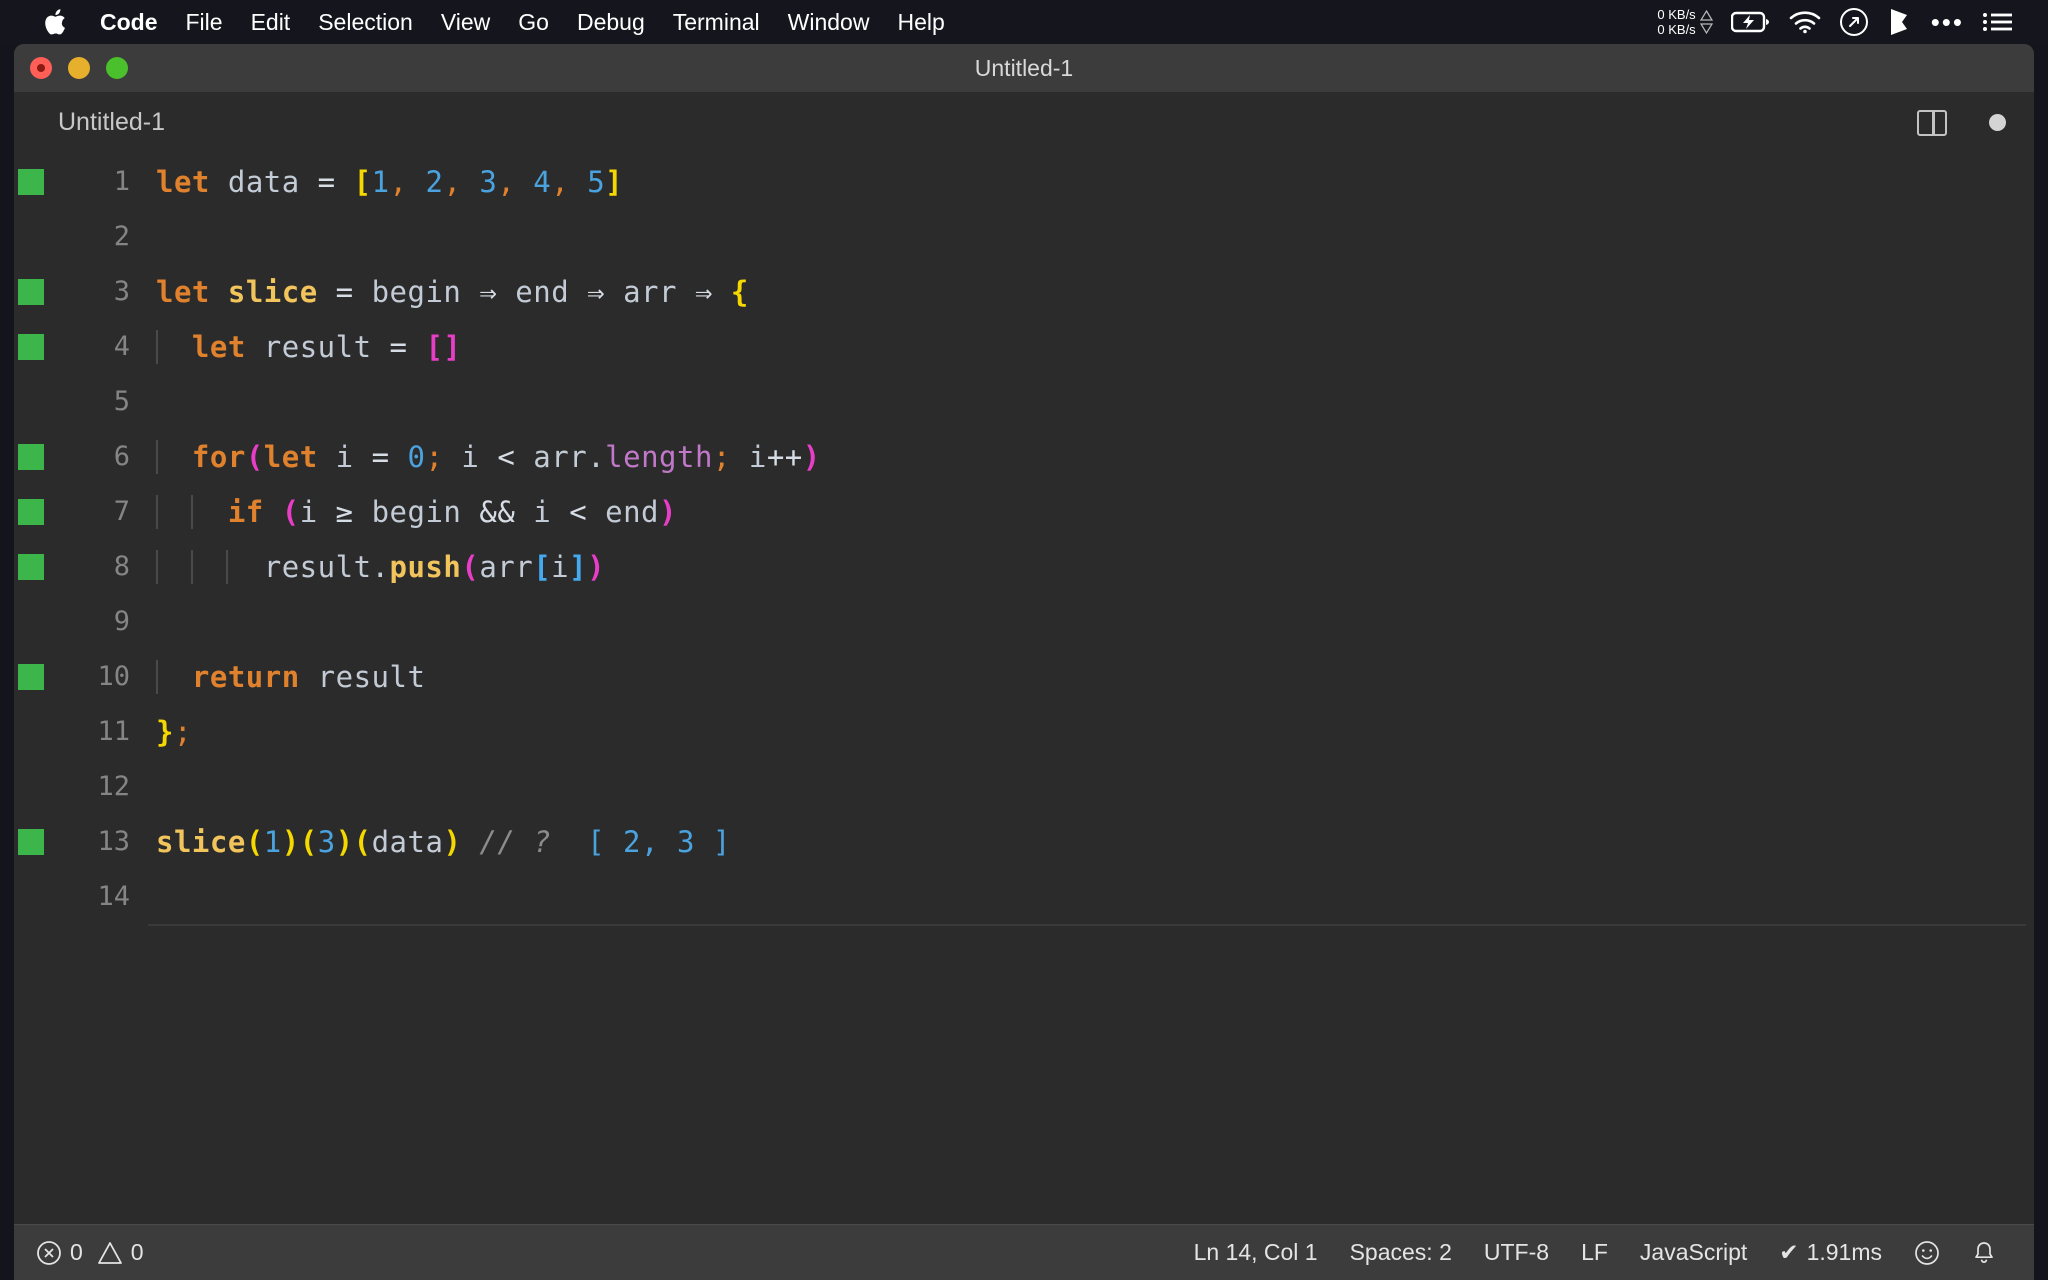 The width and height of the screenshot is (2048, 1280). Describe the element at coordinates (1091, 292) in the screenshot. I see `code-line-text: let slice = begin ⇒ end ⇒ arr ⇒ {` at that location.